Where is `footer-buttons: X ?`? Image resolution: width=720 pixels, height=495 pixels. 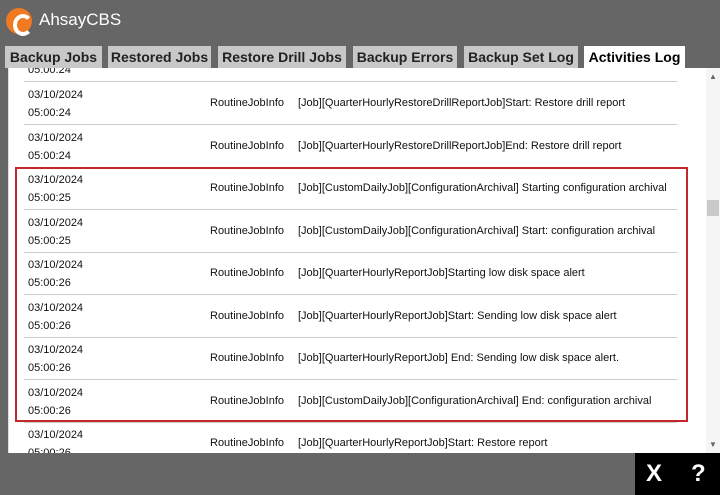
footer-buttons: X ? is located at coordinates (677, 474).